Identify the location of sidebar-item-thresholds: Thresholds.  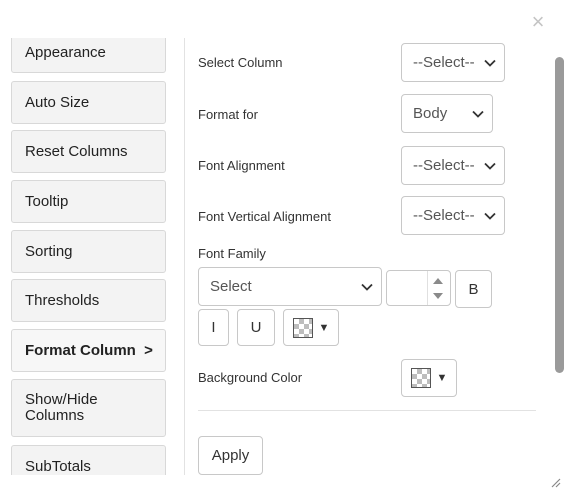
(88, 300).